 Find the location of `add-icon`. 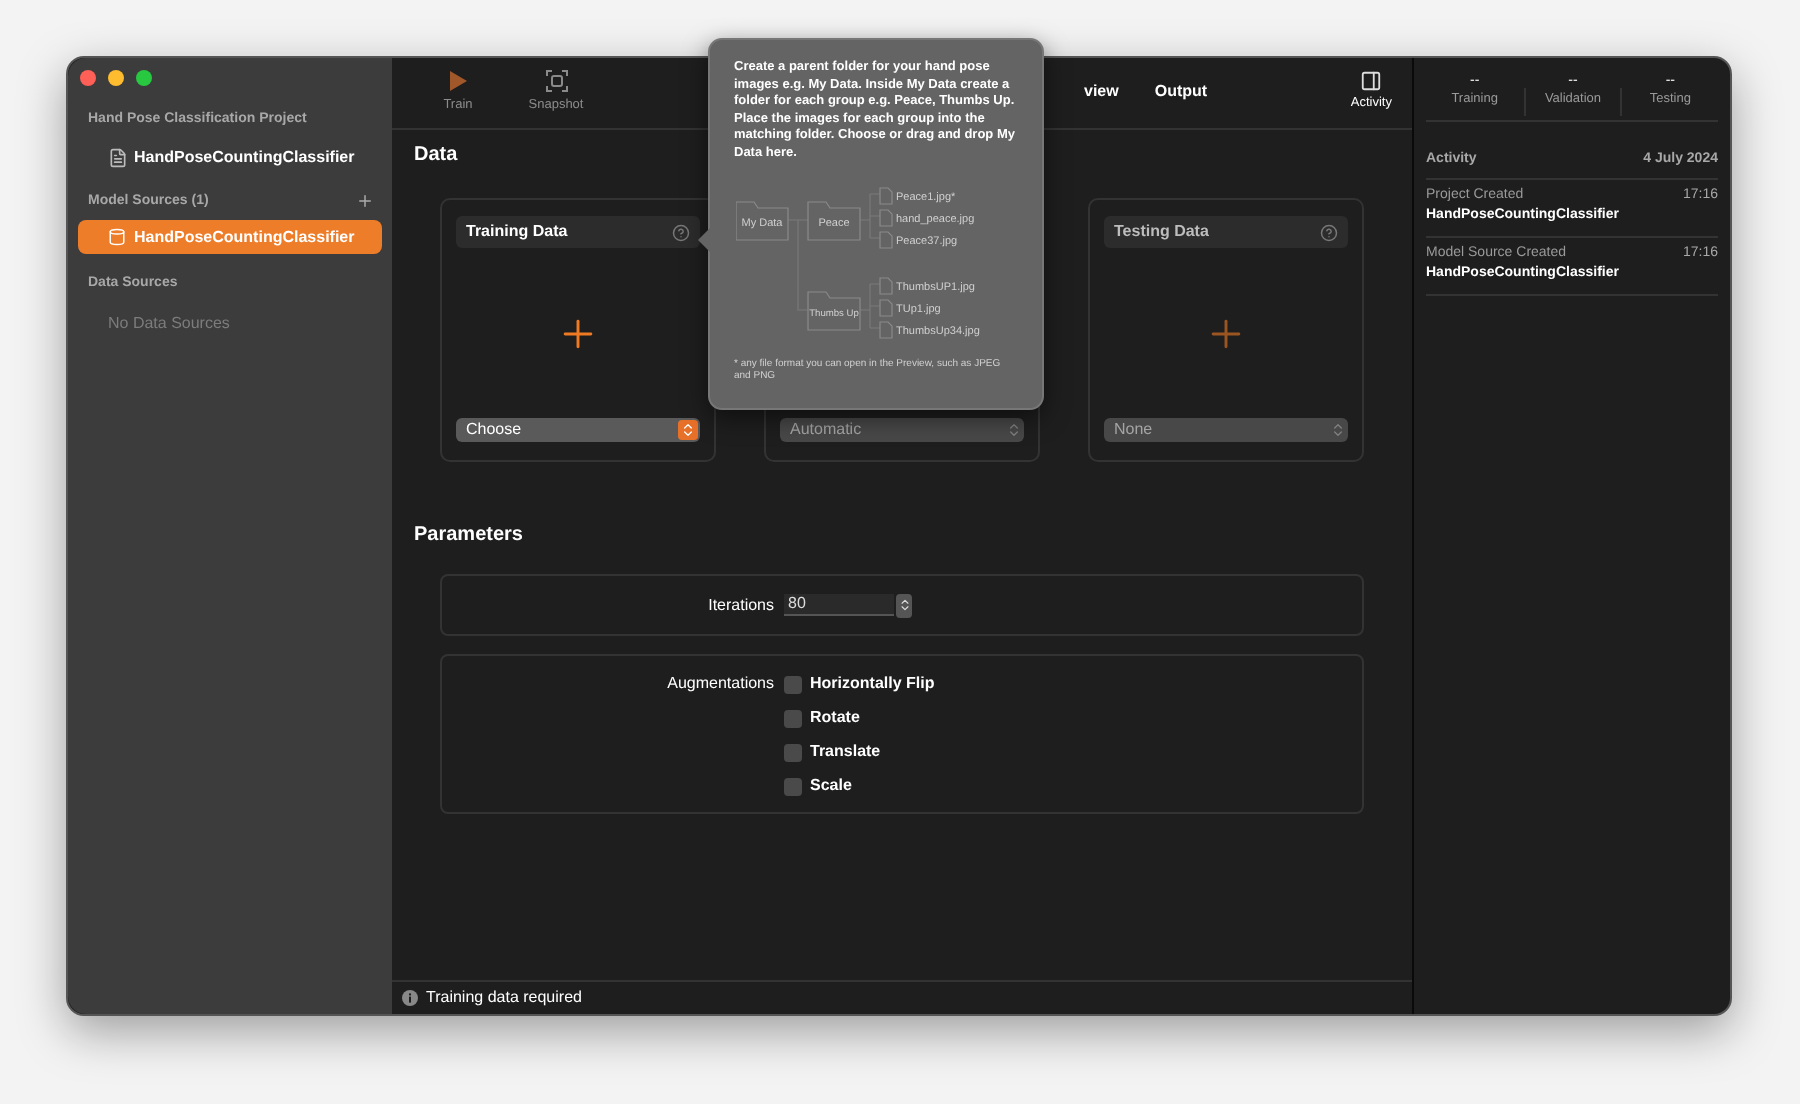

add-icon is located at coordinates (365, 201).